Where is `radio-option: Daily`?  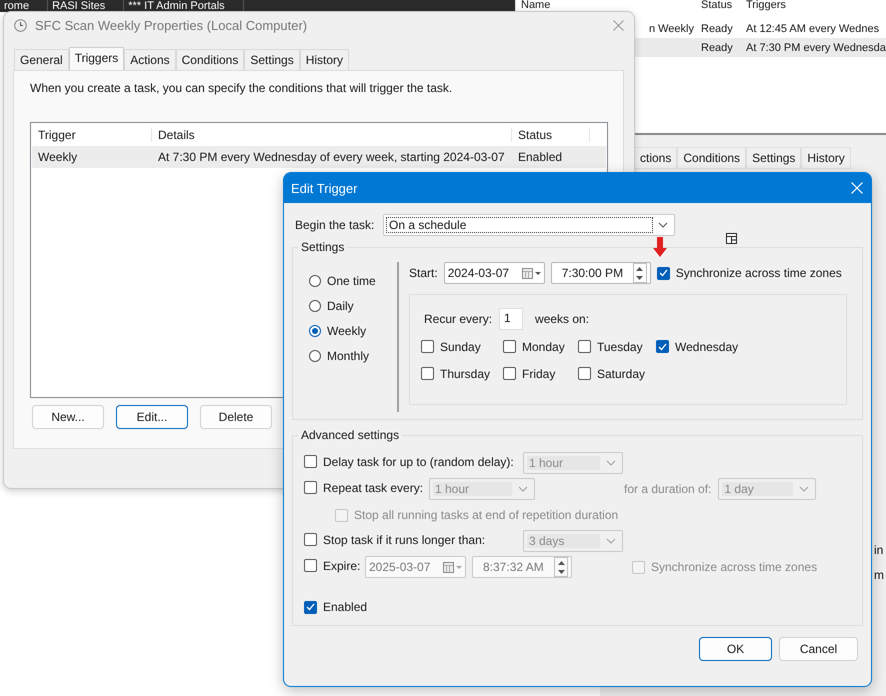 radio-option: Daily is located at coordinates (353, 305).